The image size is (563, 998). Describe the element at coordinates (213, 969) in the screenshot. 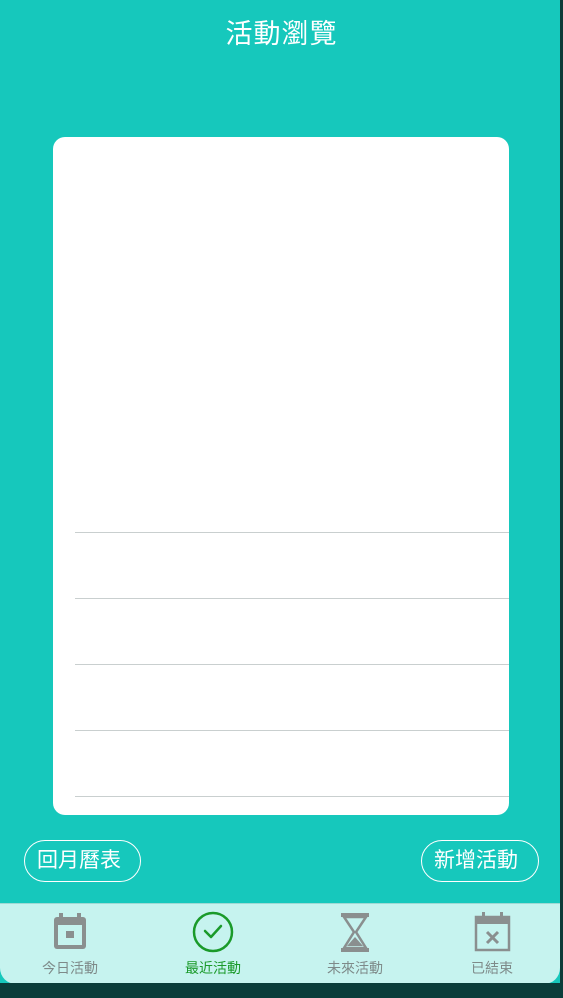

I see `tab-label: 最近活動` at that location.